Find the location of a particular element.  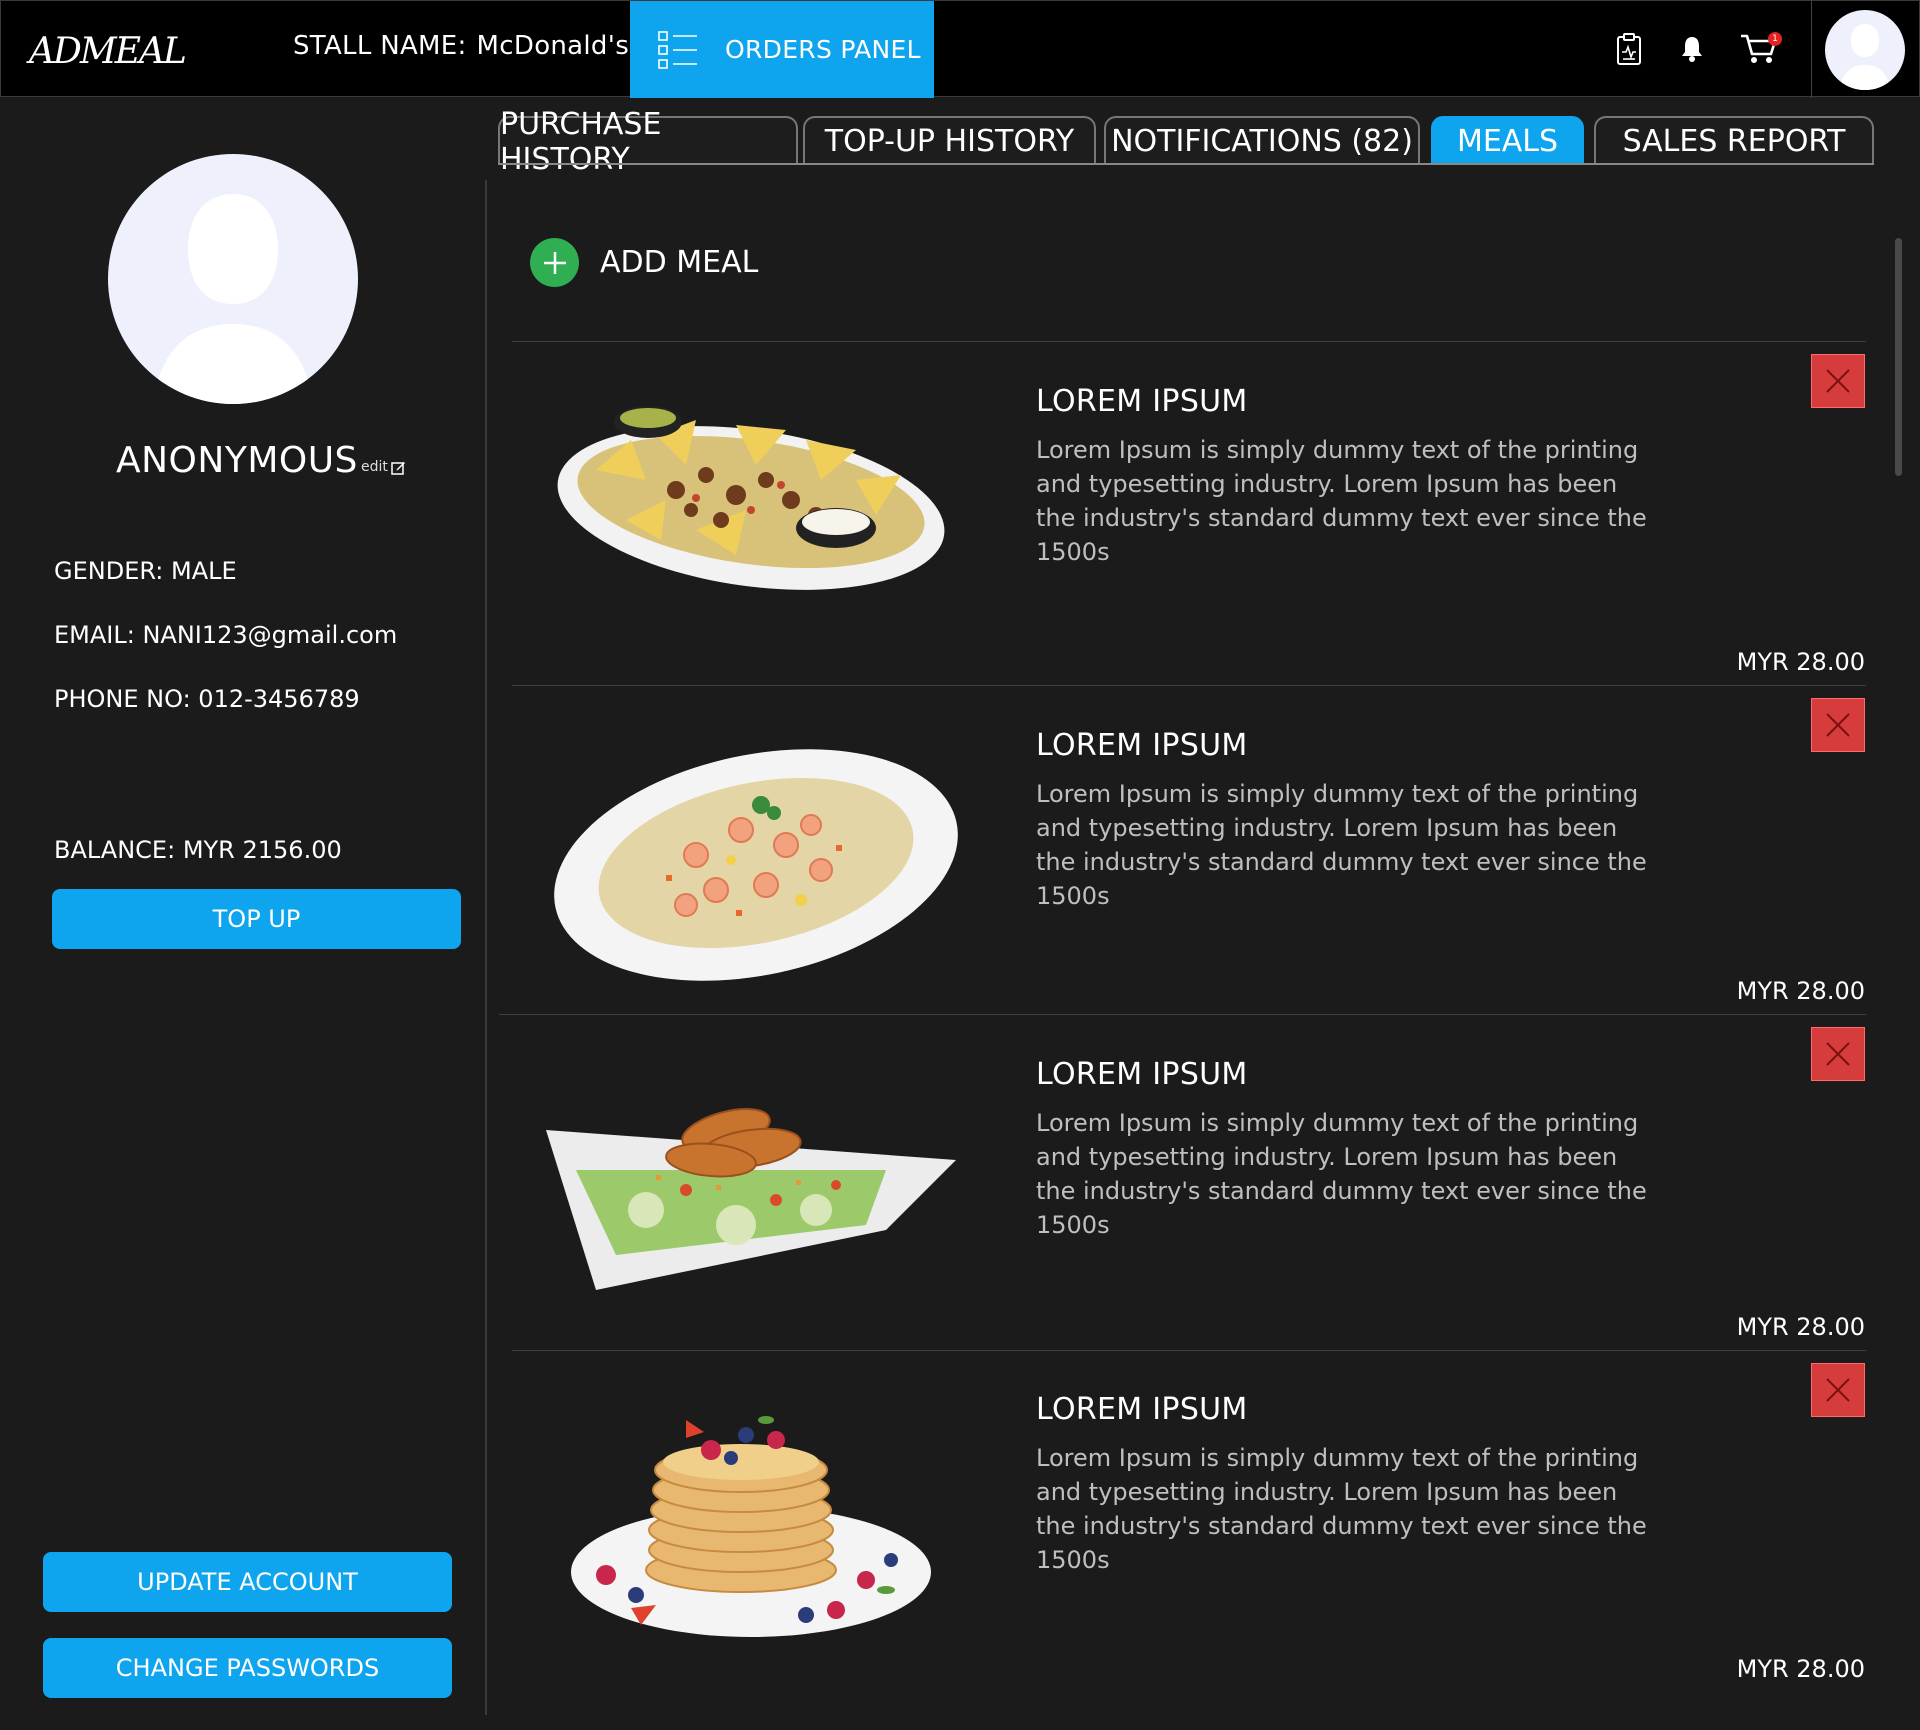

add-meal-label: ADD MEAL is located at coordinates (679, 262).